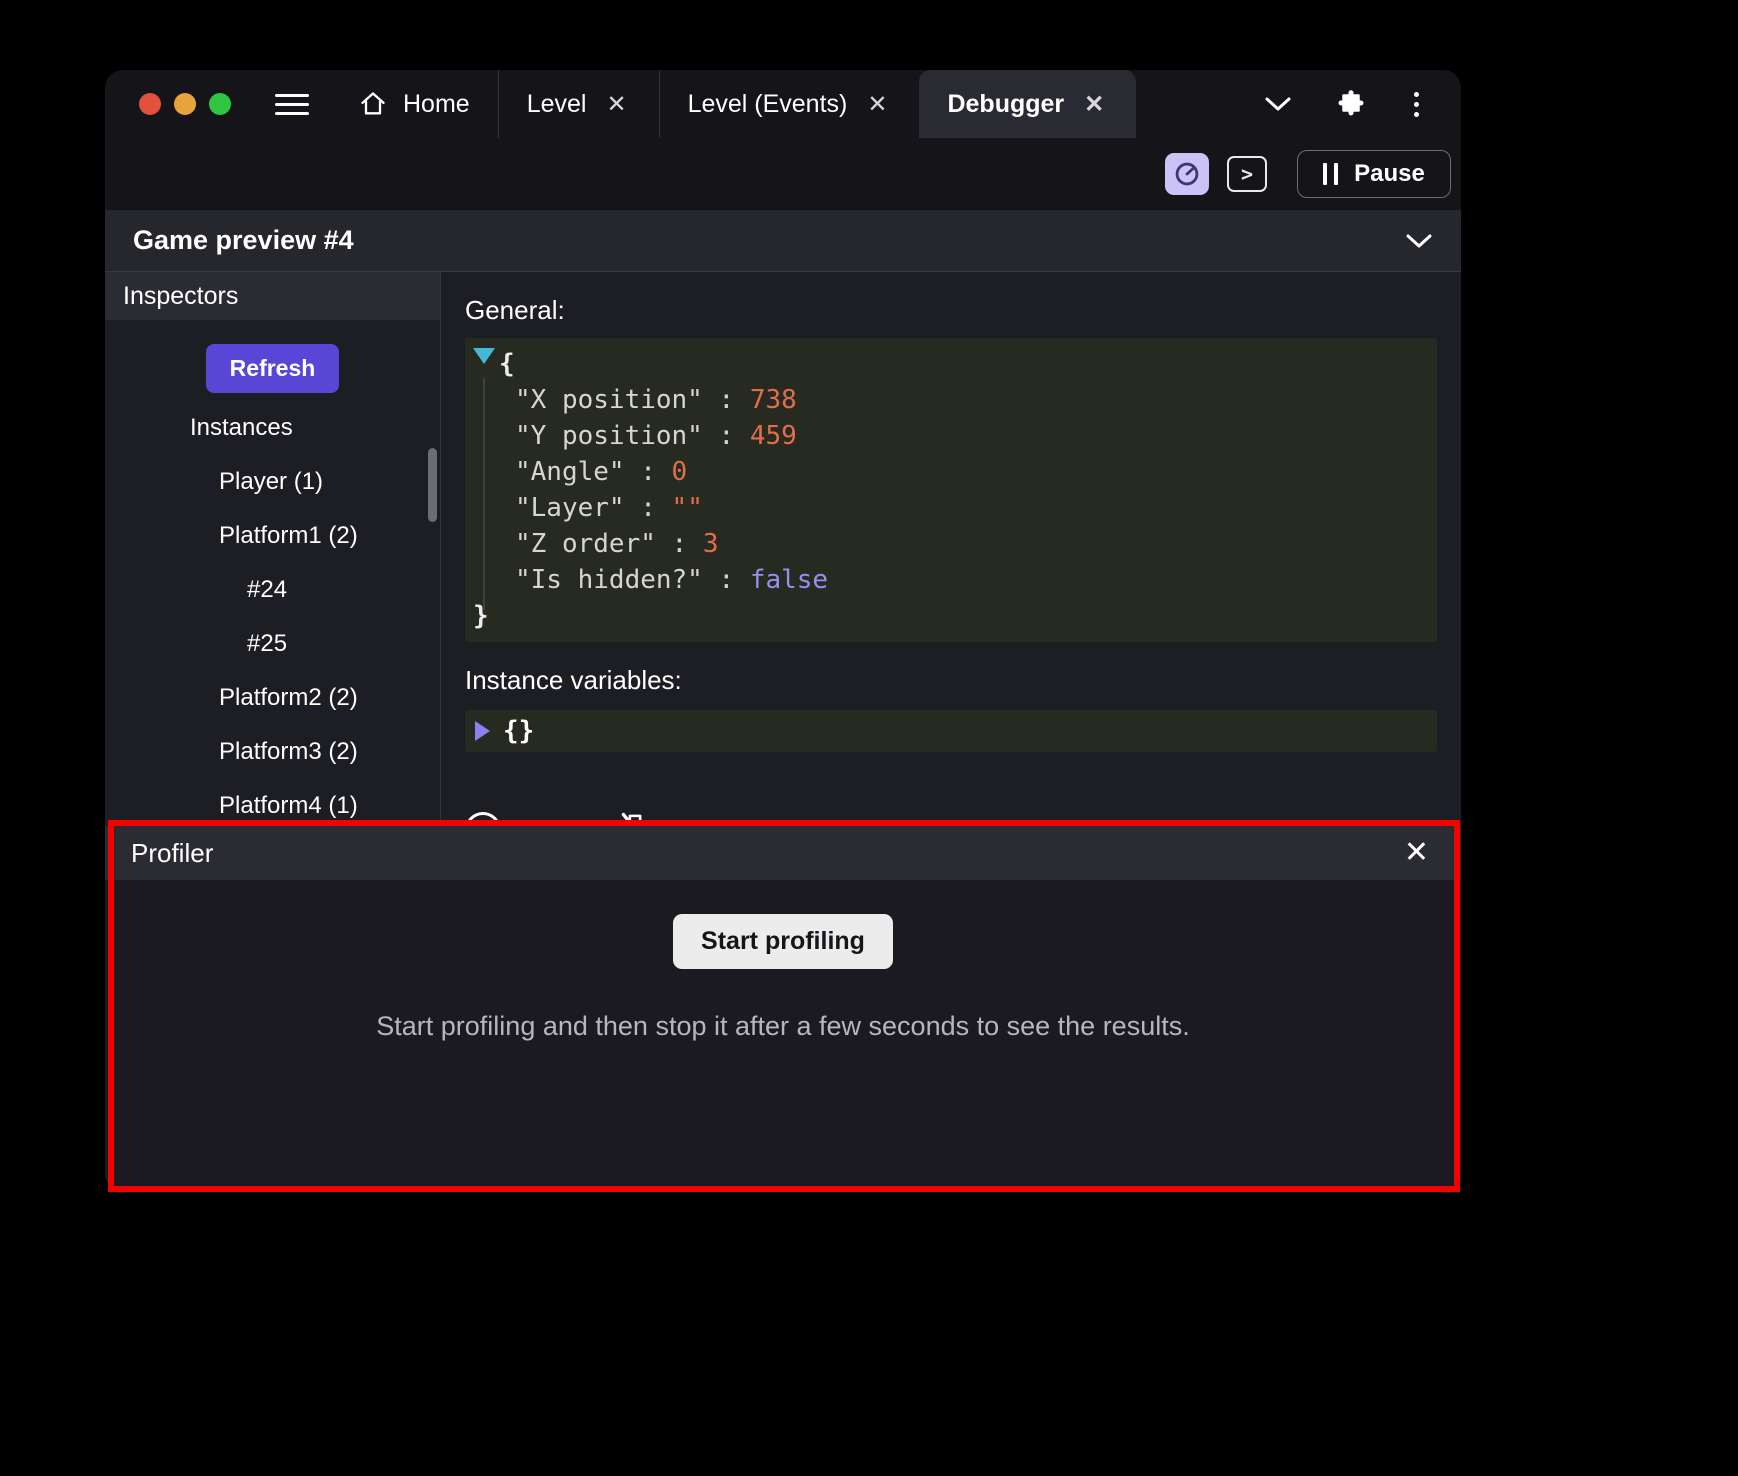 The height and width of the screenshot is (1476, 1738). What do you see at coordinates (272, 752) in the screenshot?
I see `tree-item-platform3: Platform3 (2)` at bounding box center [272, 752].